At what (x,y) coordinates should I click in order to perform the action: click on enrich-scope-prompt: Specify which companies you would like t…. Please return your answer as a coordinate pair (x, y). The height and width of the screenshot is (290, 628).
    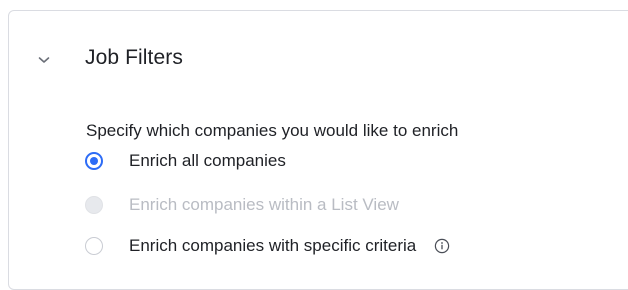
    Looking at the image, I should click on (272, 130).